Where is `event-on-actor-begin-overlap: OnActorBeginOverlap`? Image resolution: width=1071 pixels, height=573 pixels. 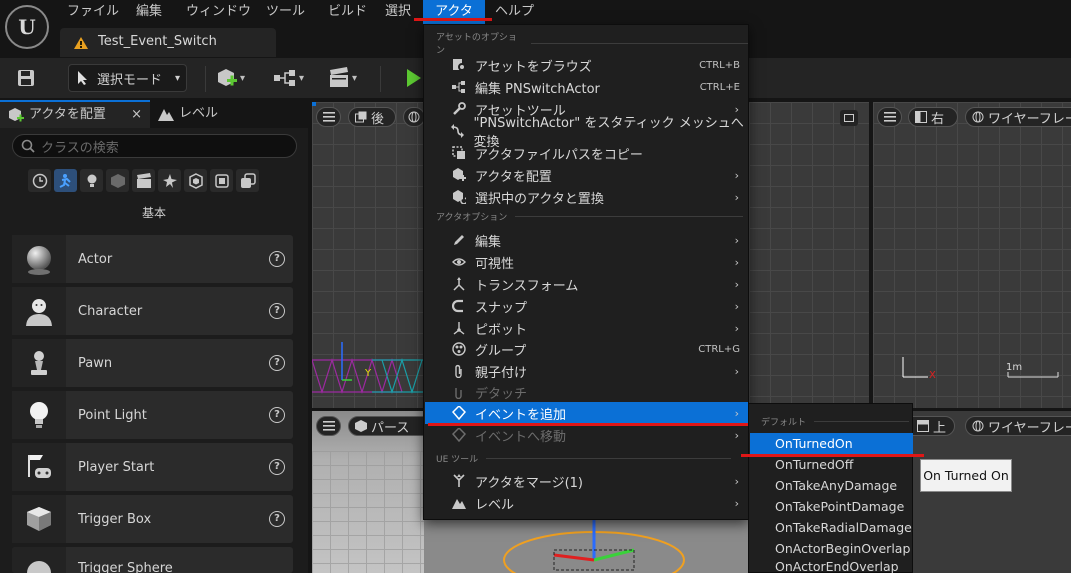
event-on-actor-begin-overlap: OnActorBeginOverlap is located at coordinates (831, 548).